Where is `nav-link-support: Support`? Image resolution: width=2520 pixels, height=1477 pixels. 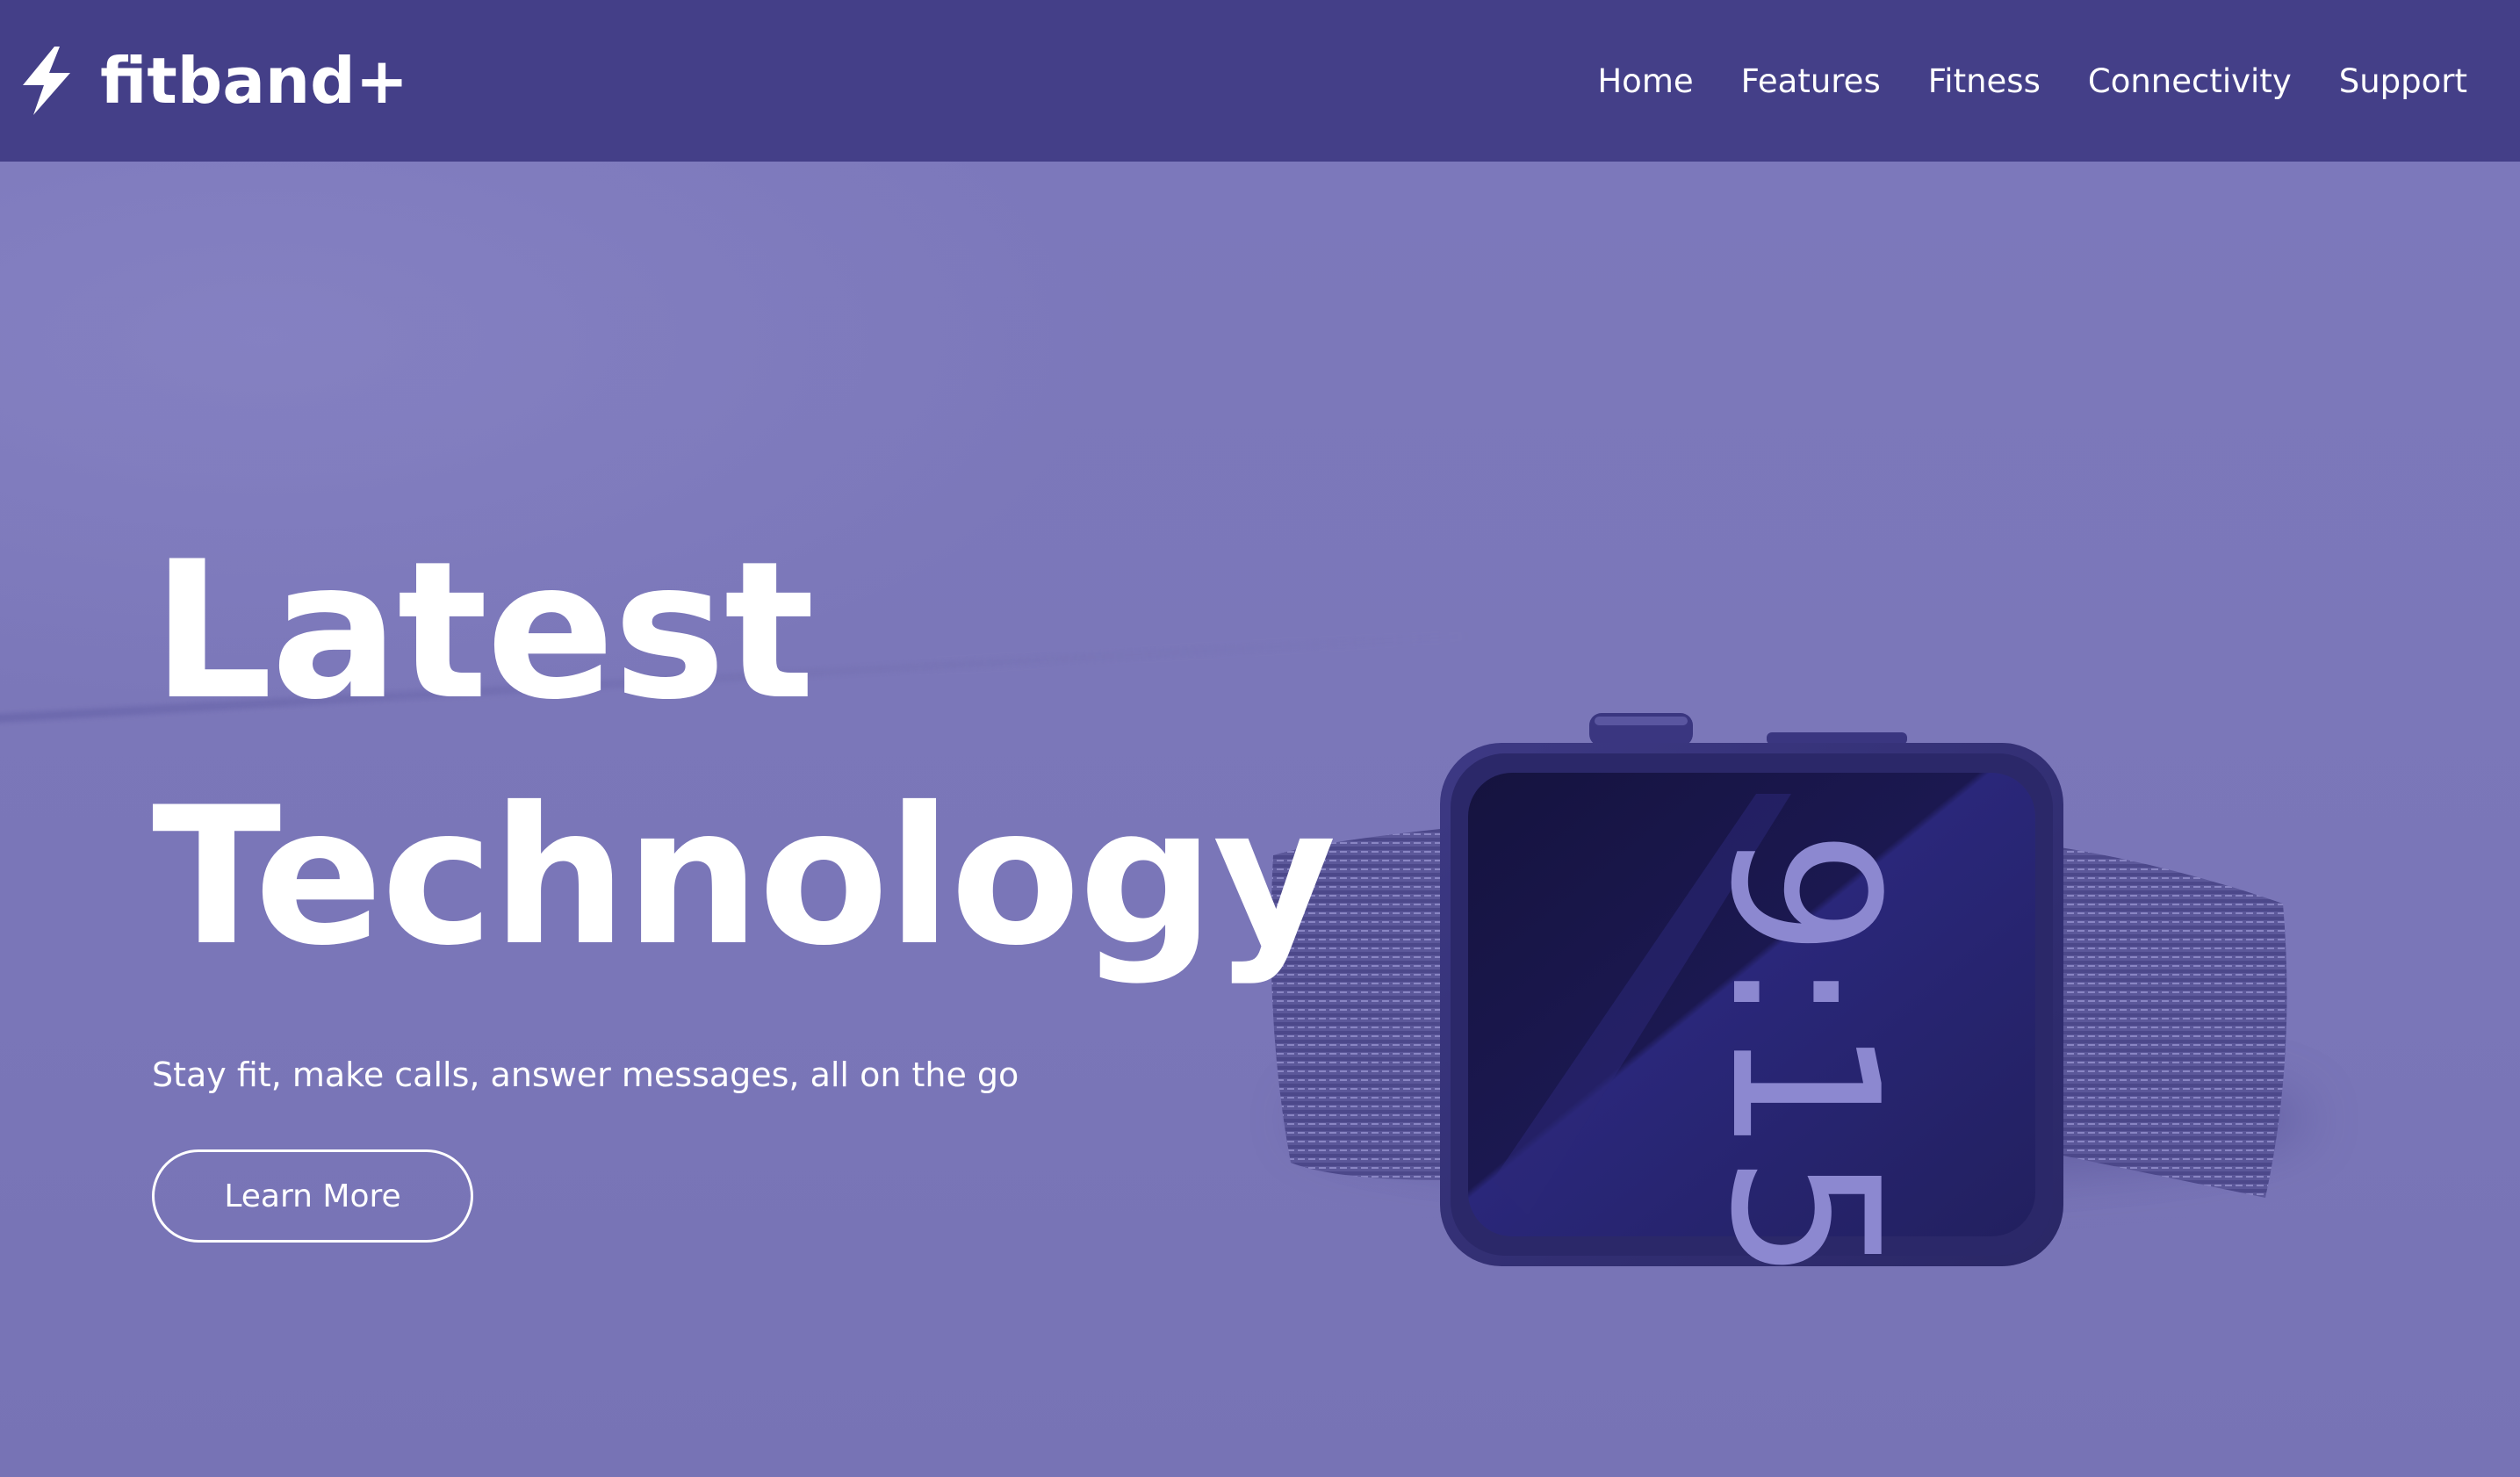
nav-link-support: Support is located at coordinates (2403, 81).